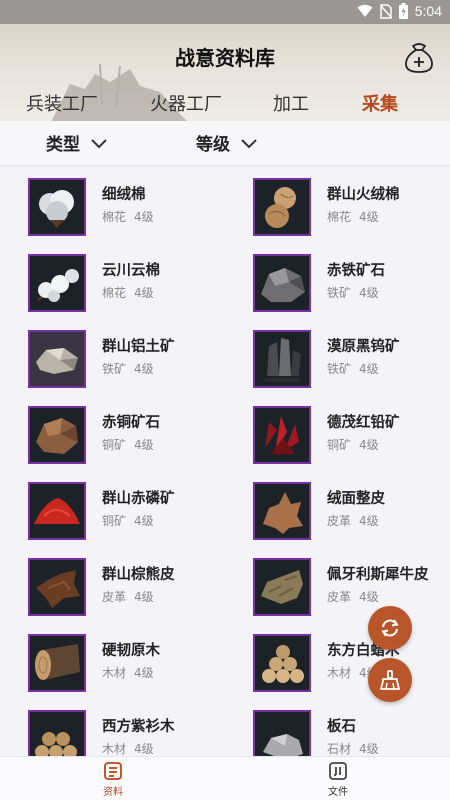  What do you see at coordinates (225, 72) in the screenshot?
I see `app-header: 战意资料库 兵装工厂 火器工厂 加工 采集` at bounding box center [225, 72].